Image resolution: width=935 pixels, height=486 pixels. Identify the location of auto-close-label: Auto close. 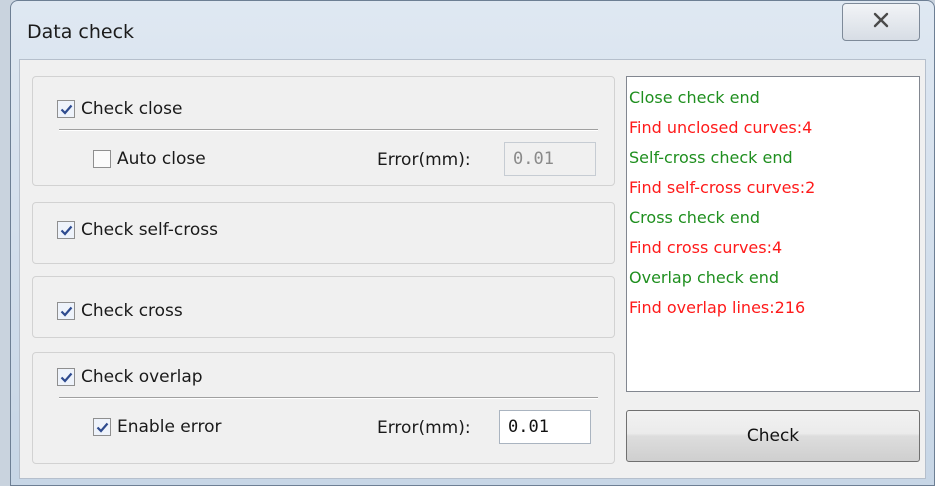
(161, 159).